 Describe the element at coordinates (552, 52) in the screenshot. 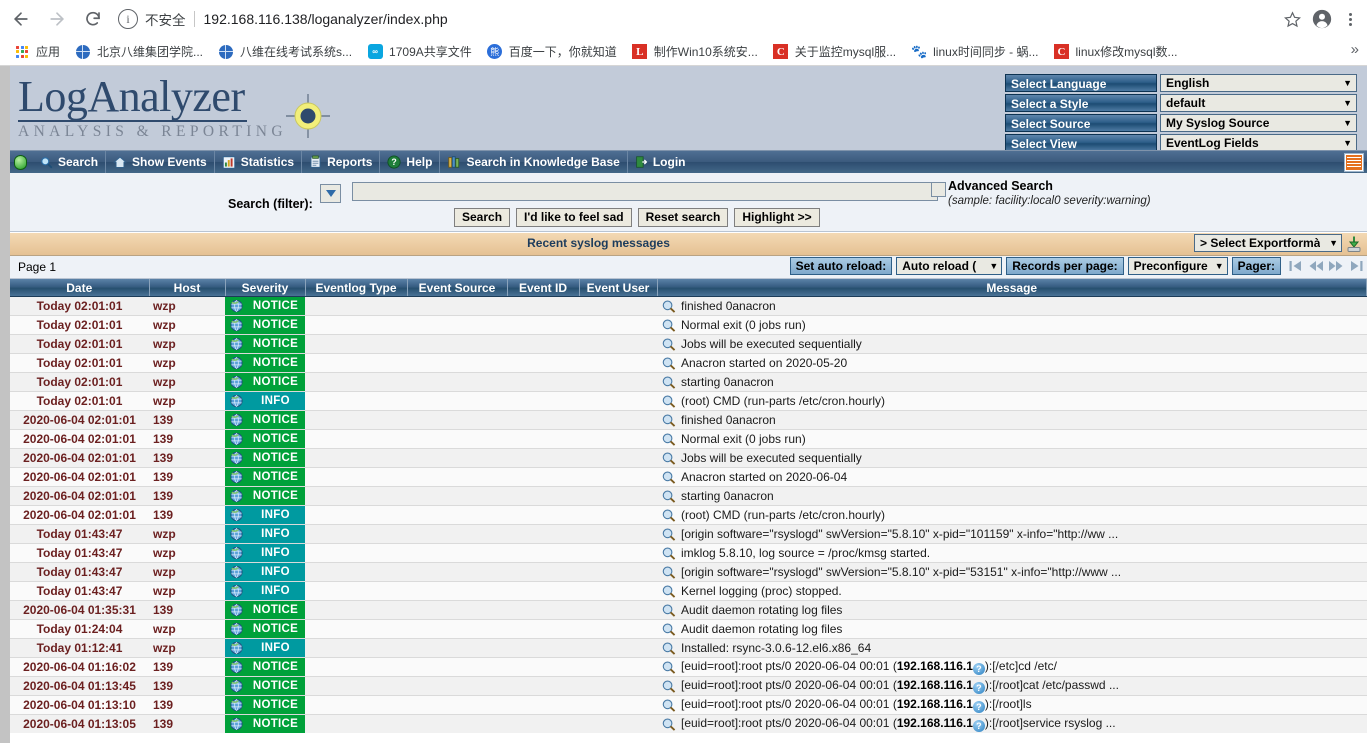

I see `bookmark-item-4: 熊 百度一下，你就知道` at that location.